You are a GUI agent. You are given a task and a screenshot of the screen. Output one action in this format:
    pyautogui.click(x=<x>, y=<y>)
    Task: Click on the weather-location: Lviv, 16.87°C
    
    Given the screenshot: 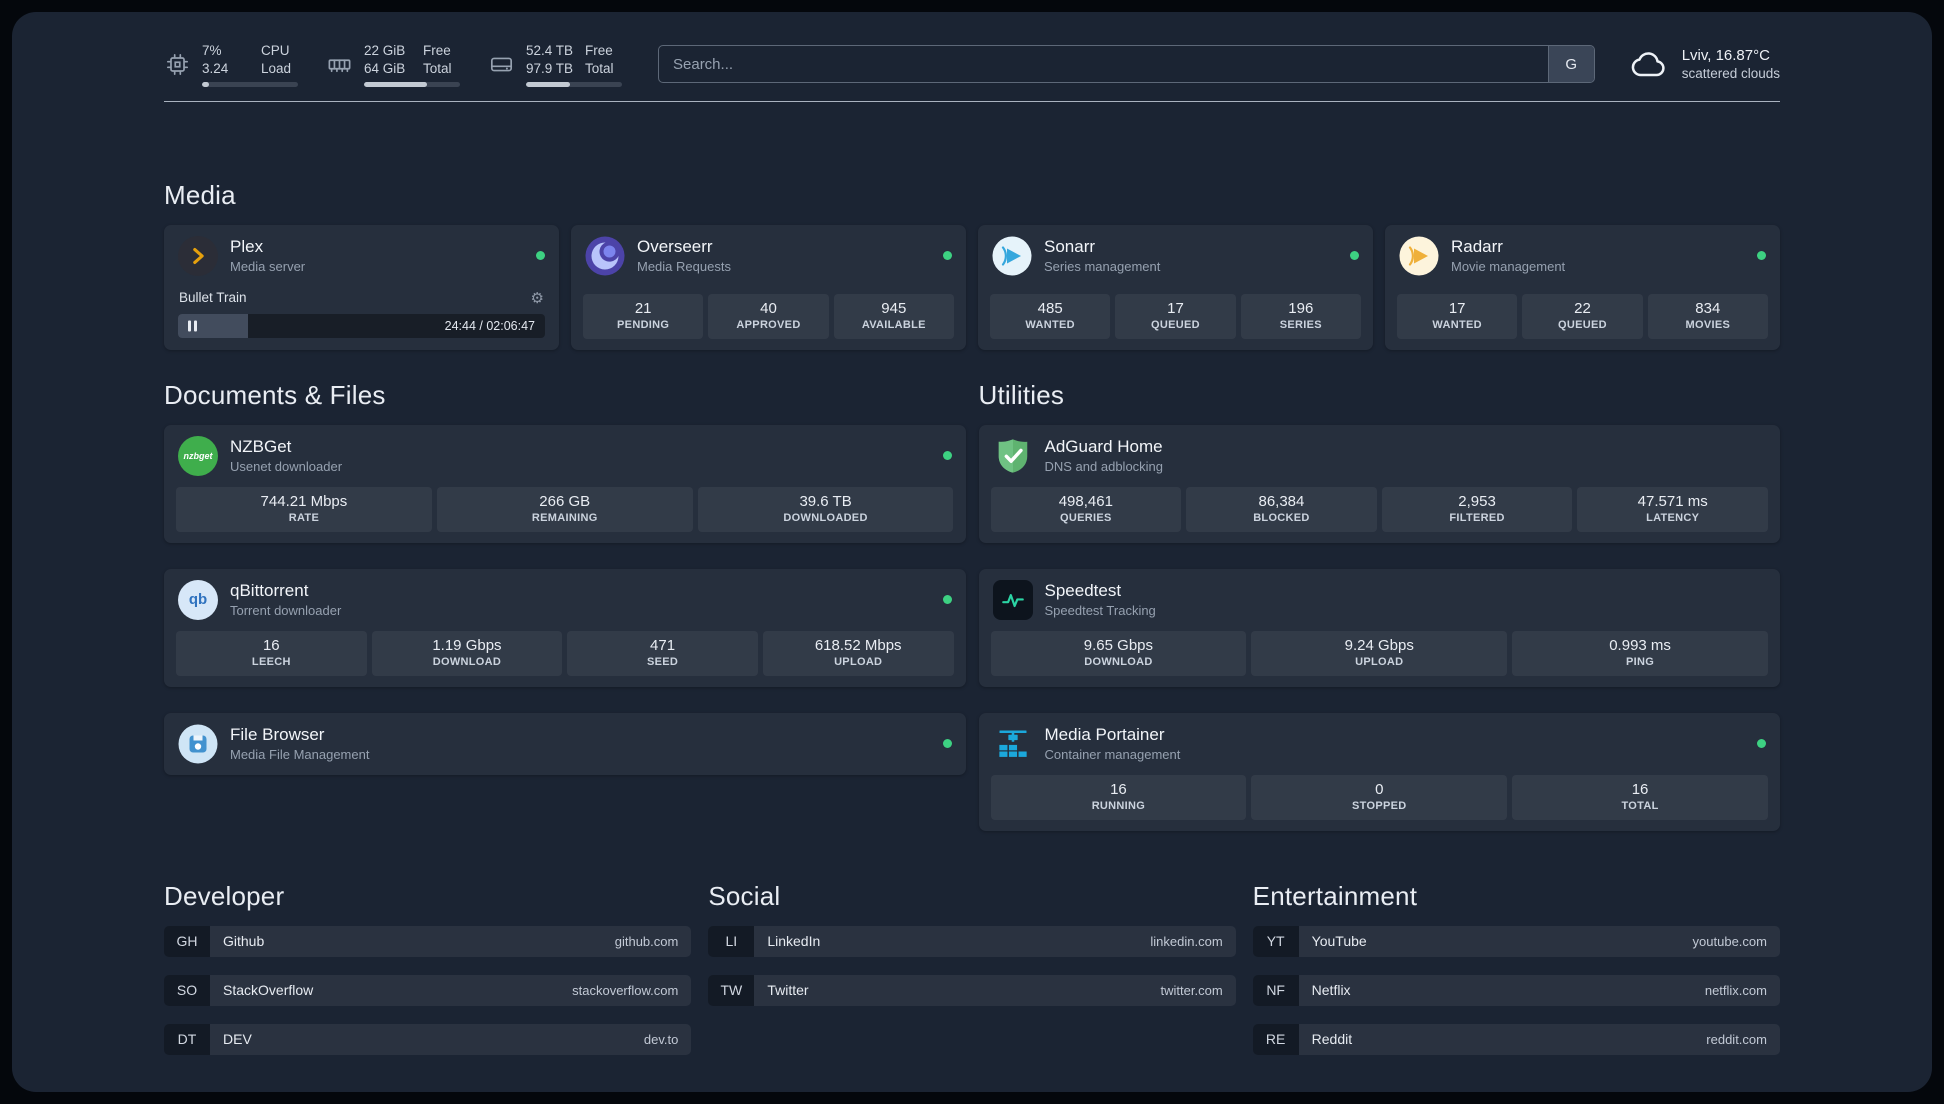 What is the action you would take?
    pyautogui.click(x=1725, y=55)
    